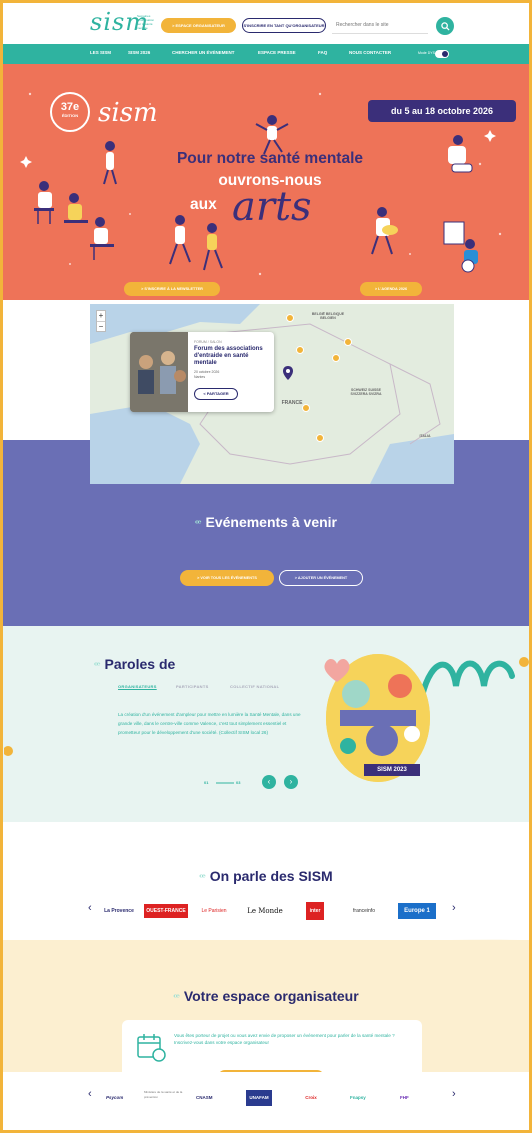 The image size is (532, 1133). What do you see at coordinates (101, 326) in the screenshot?
I see `zoom-out-button: −` at bounding box center [101, 326].